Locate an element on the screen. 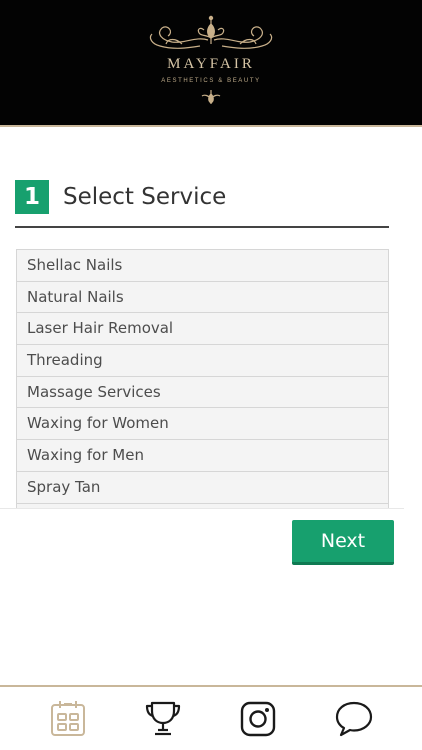 This screenshot has height=750, width=422. calendar-icon is located at coordinates (68, 718).